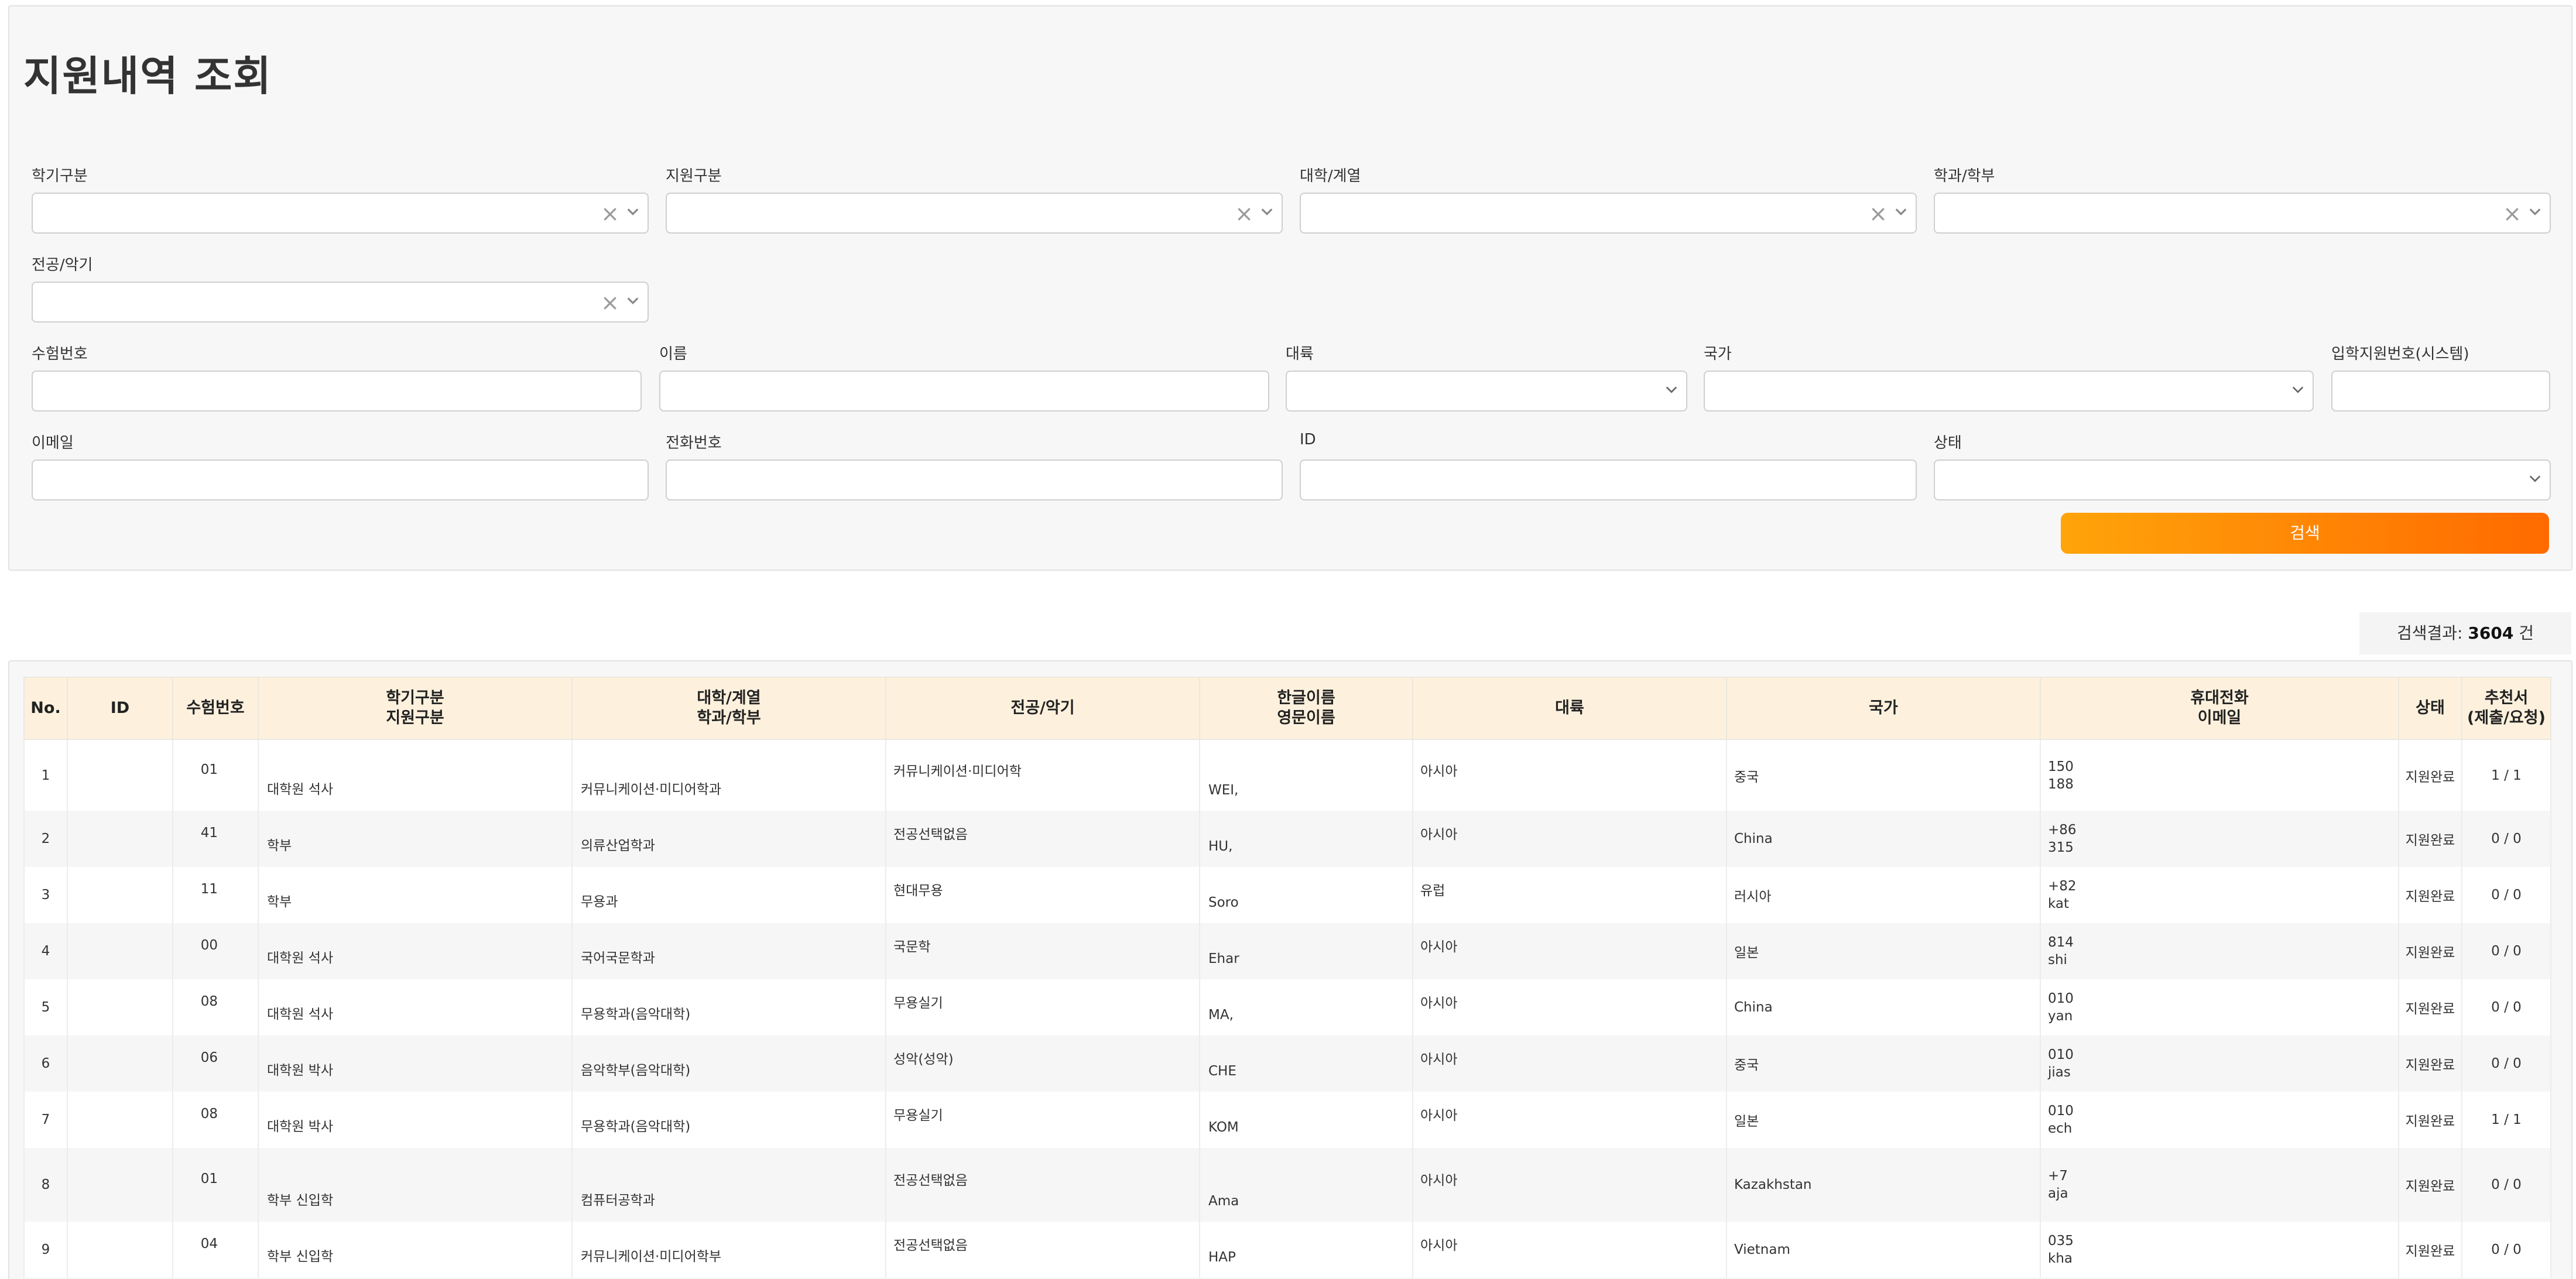  Describe the element at coordinates (1608, 480) in the screenshot. I see `id-input` at that location.